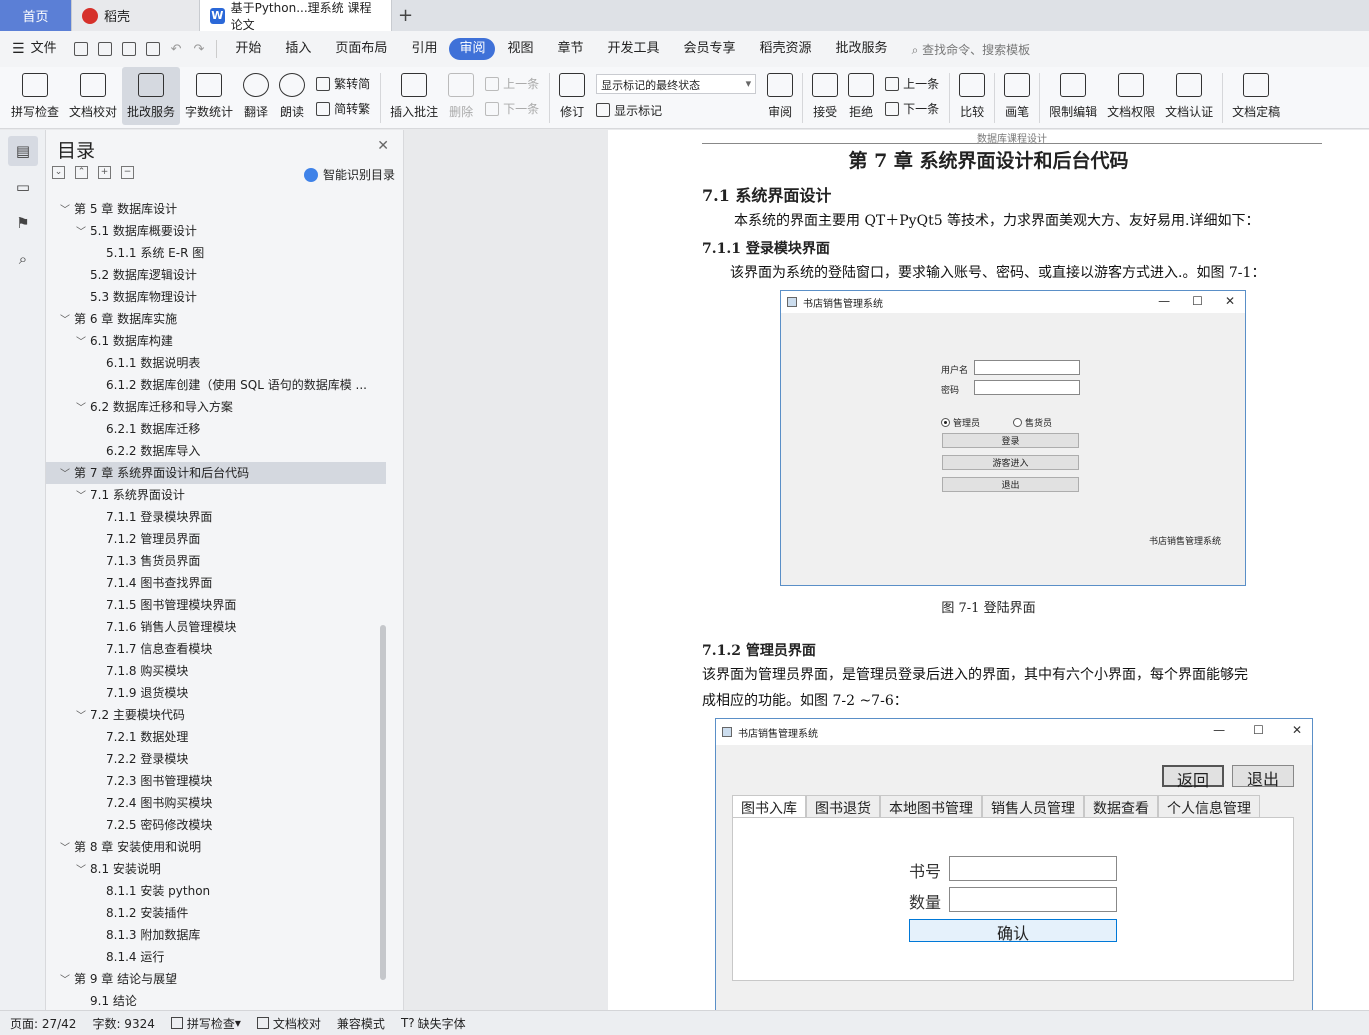 This screenshot has width=1369, height=1035. What do you see at coordinates (912, 83) in the screenshot?
I see `prev-change-button: 上一条` at bounding box center [912, 83].